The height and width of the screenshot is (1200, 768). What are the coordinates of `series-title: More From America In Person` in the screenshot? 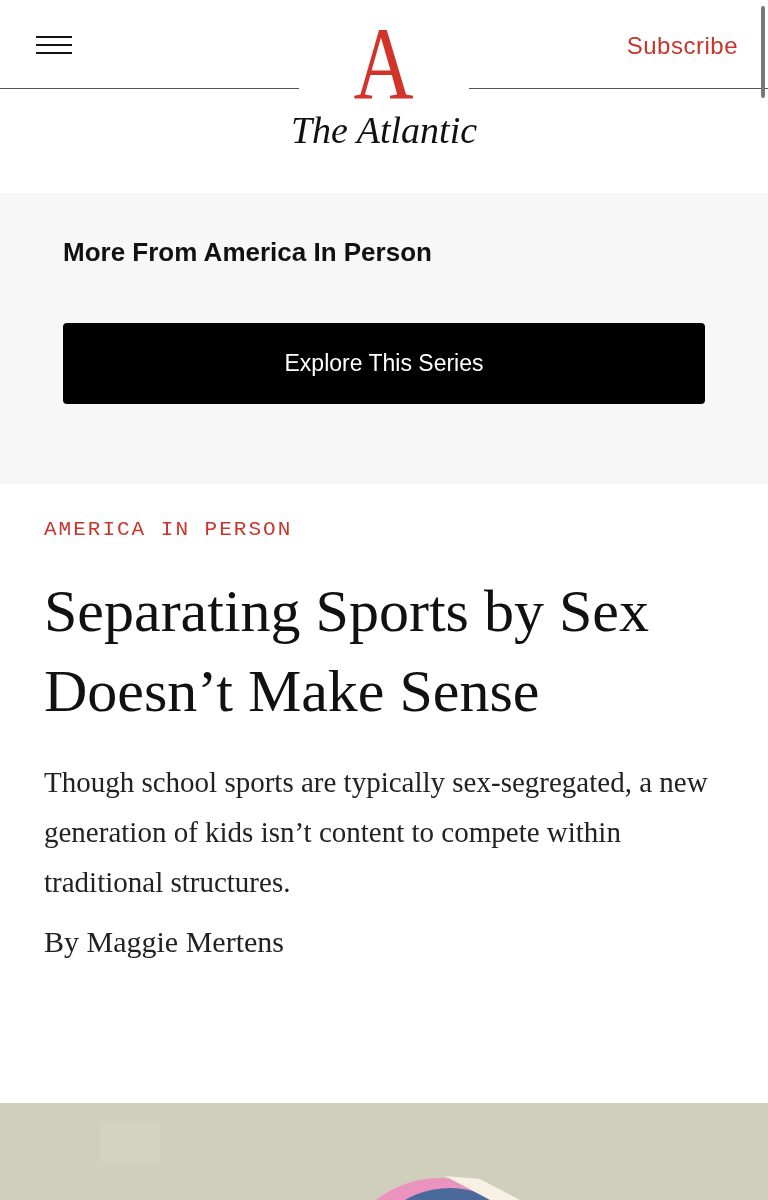 It's located at (248, 252).